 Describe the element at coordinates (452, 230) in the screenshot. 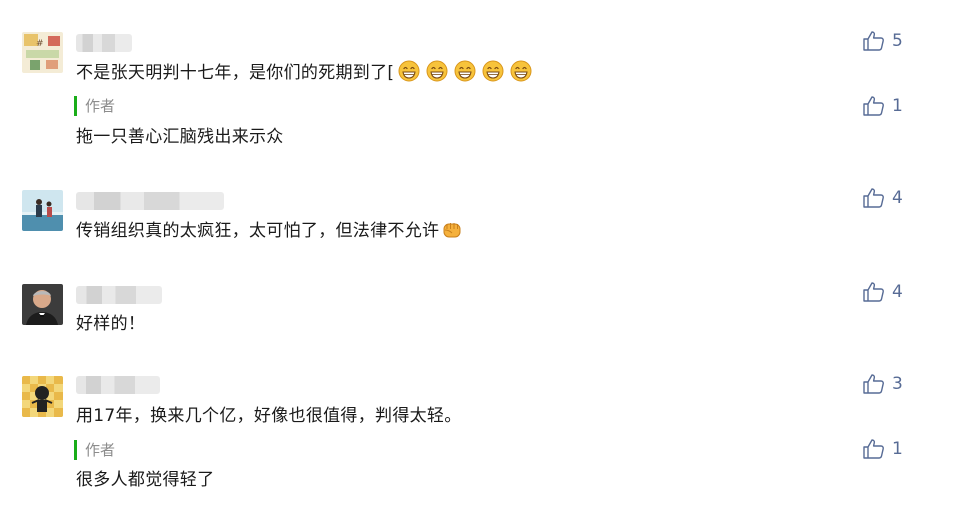

I see `fist-emoji-icon` at that location.